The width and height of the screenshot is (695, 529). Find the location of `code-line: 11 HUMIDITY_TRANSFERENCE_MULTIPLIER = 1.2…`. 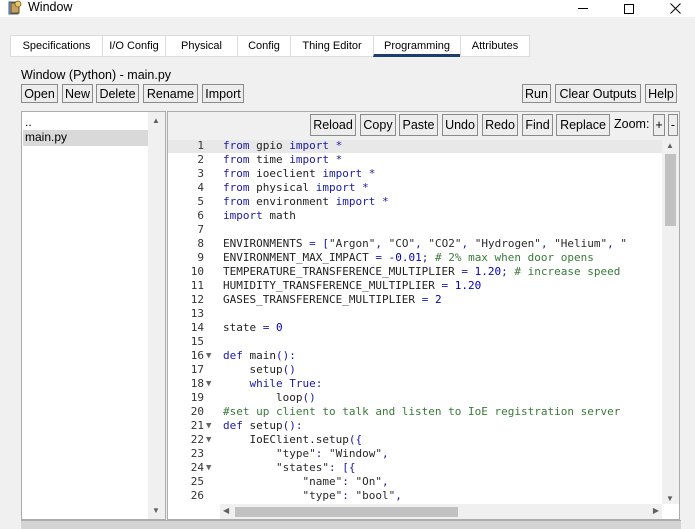

code-line: 11 HUMIDITY_TRANSFERENCE_MULTIPLIER = 1.2… is located at coordinates (415, 286).